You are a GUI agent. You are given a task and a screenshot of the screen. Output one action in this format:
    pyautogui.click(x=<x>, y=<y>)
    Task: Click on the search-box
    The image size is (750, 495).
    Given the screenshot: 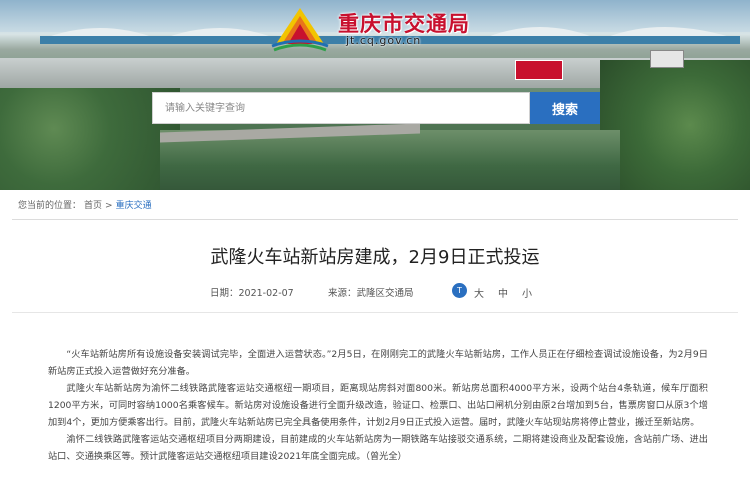 What is the action you would take?
    pyautogui.click(x=341, y=108)
    